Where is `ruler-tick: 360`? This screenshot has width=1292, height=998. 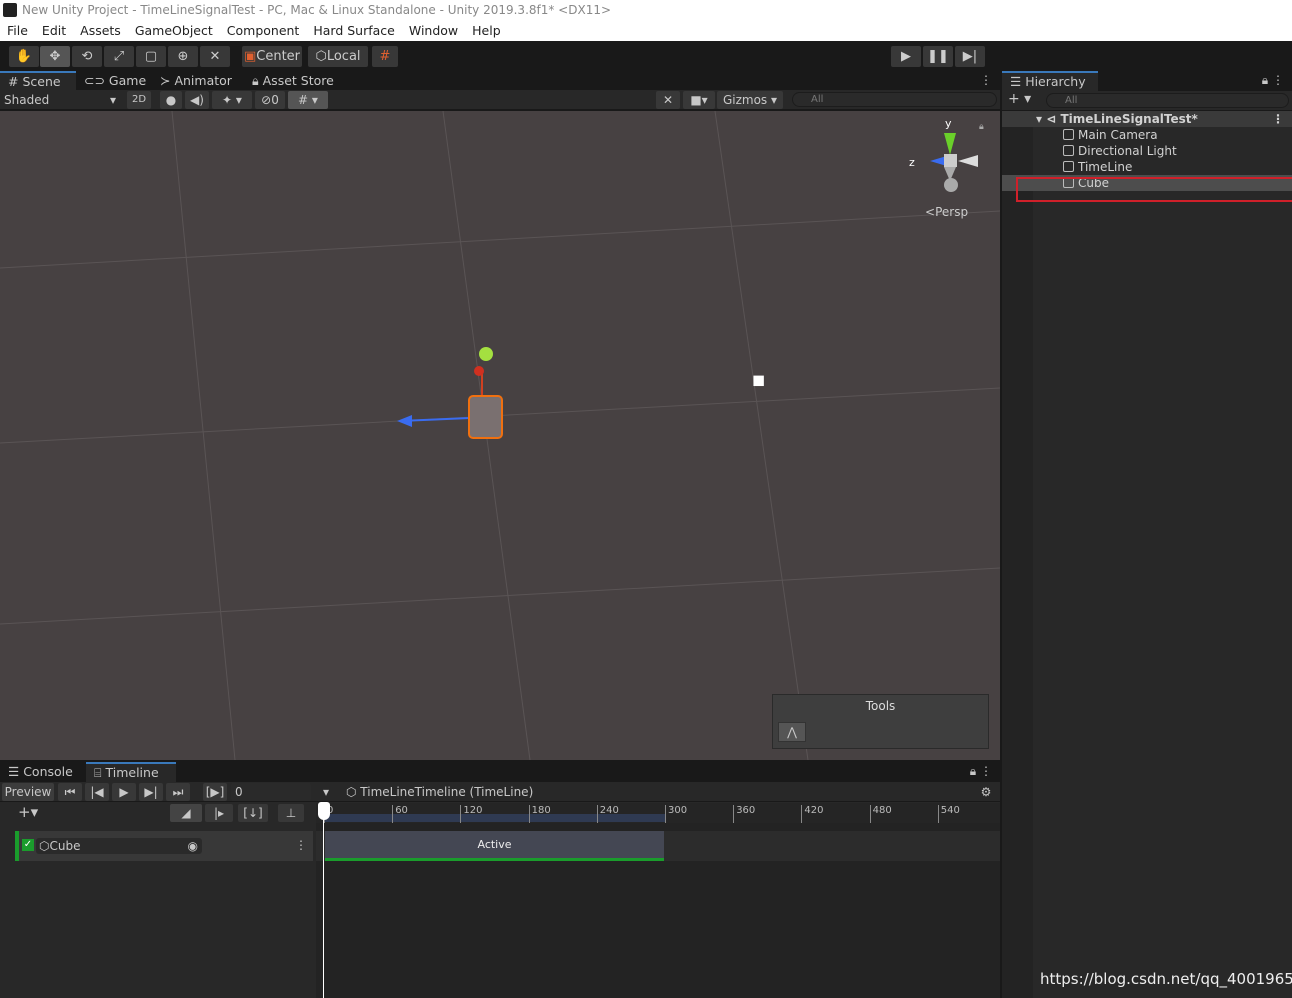
ruler-tick: 360 is located at coordinates (744, 814).